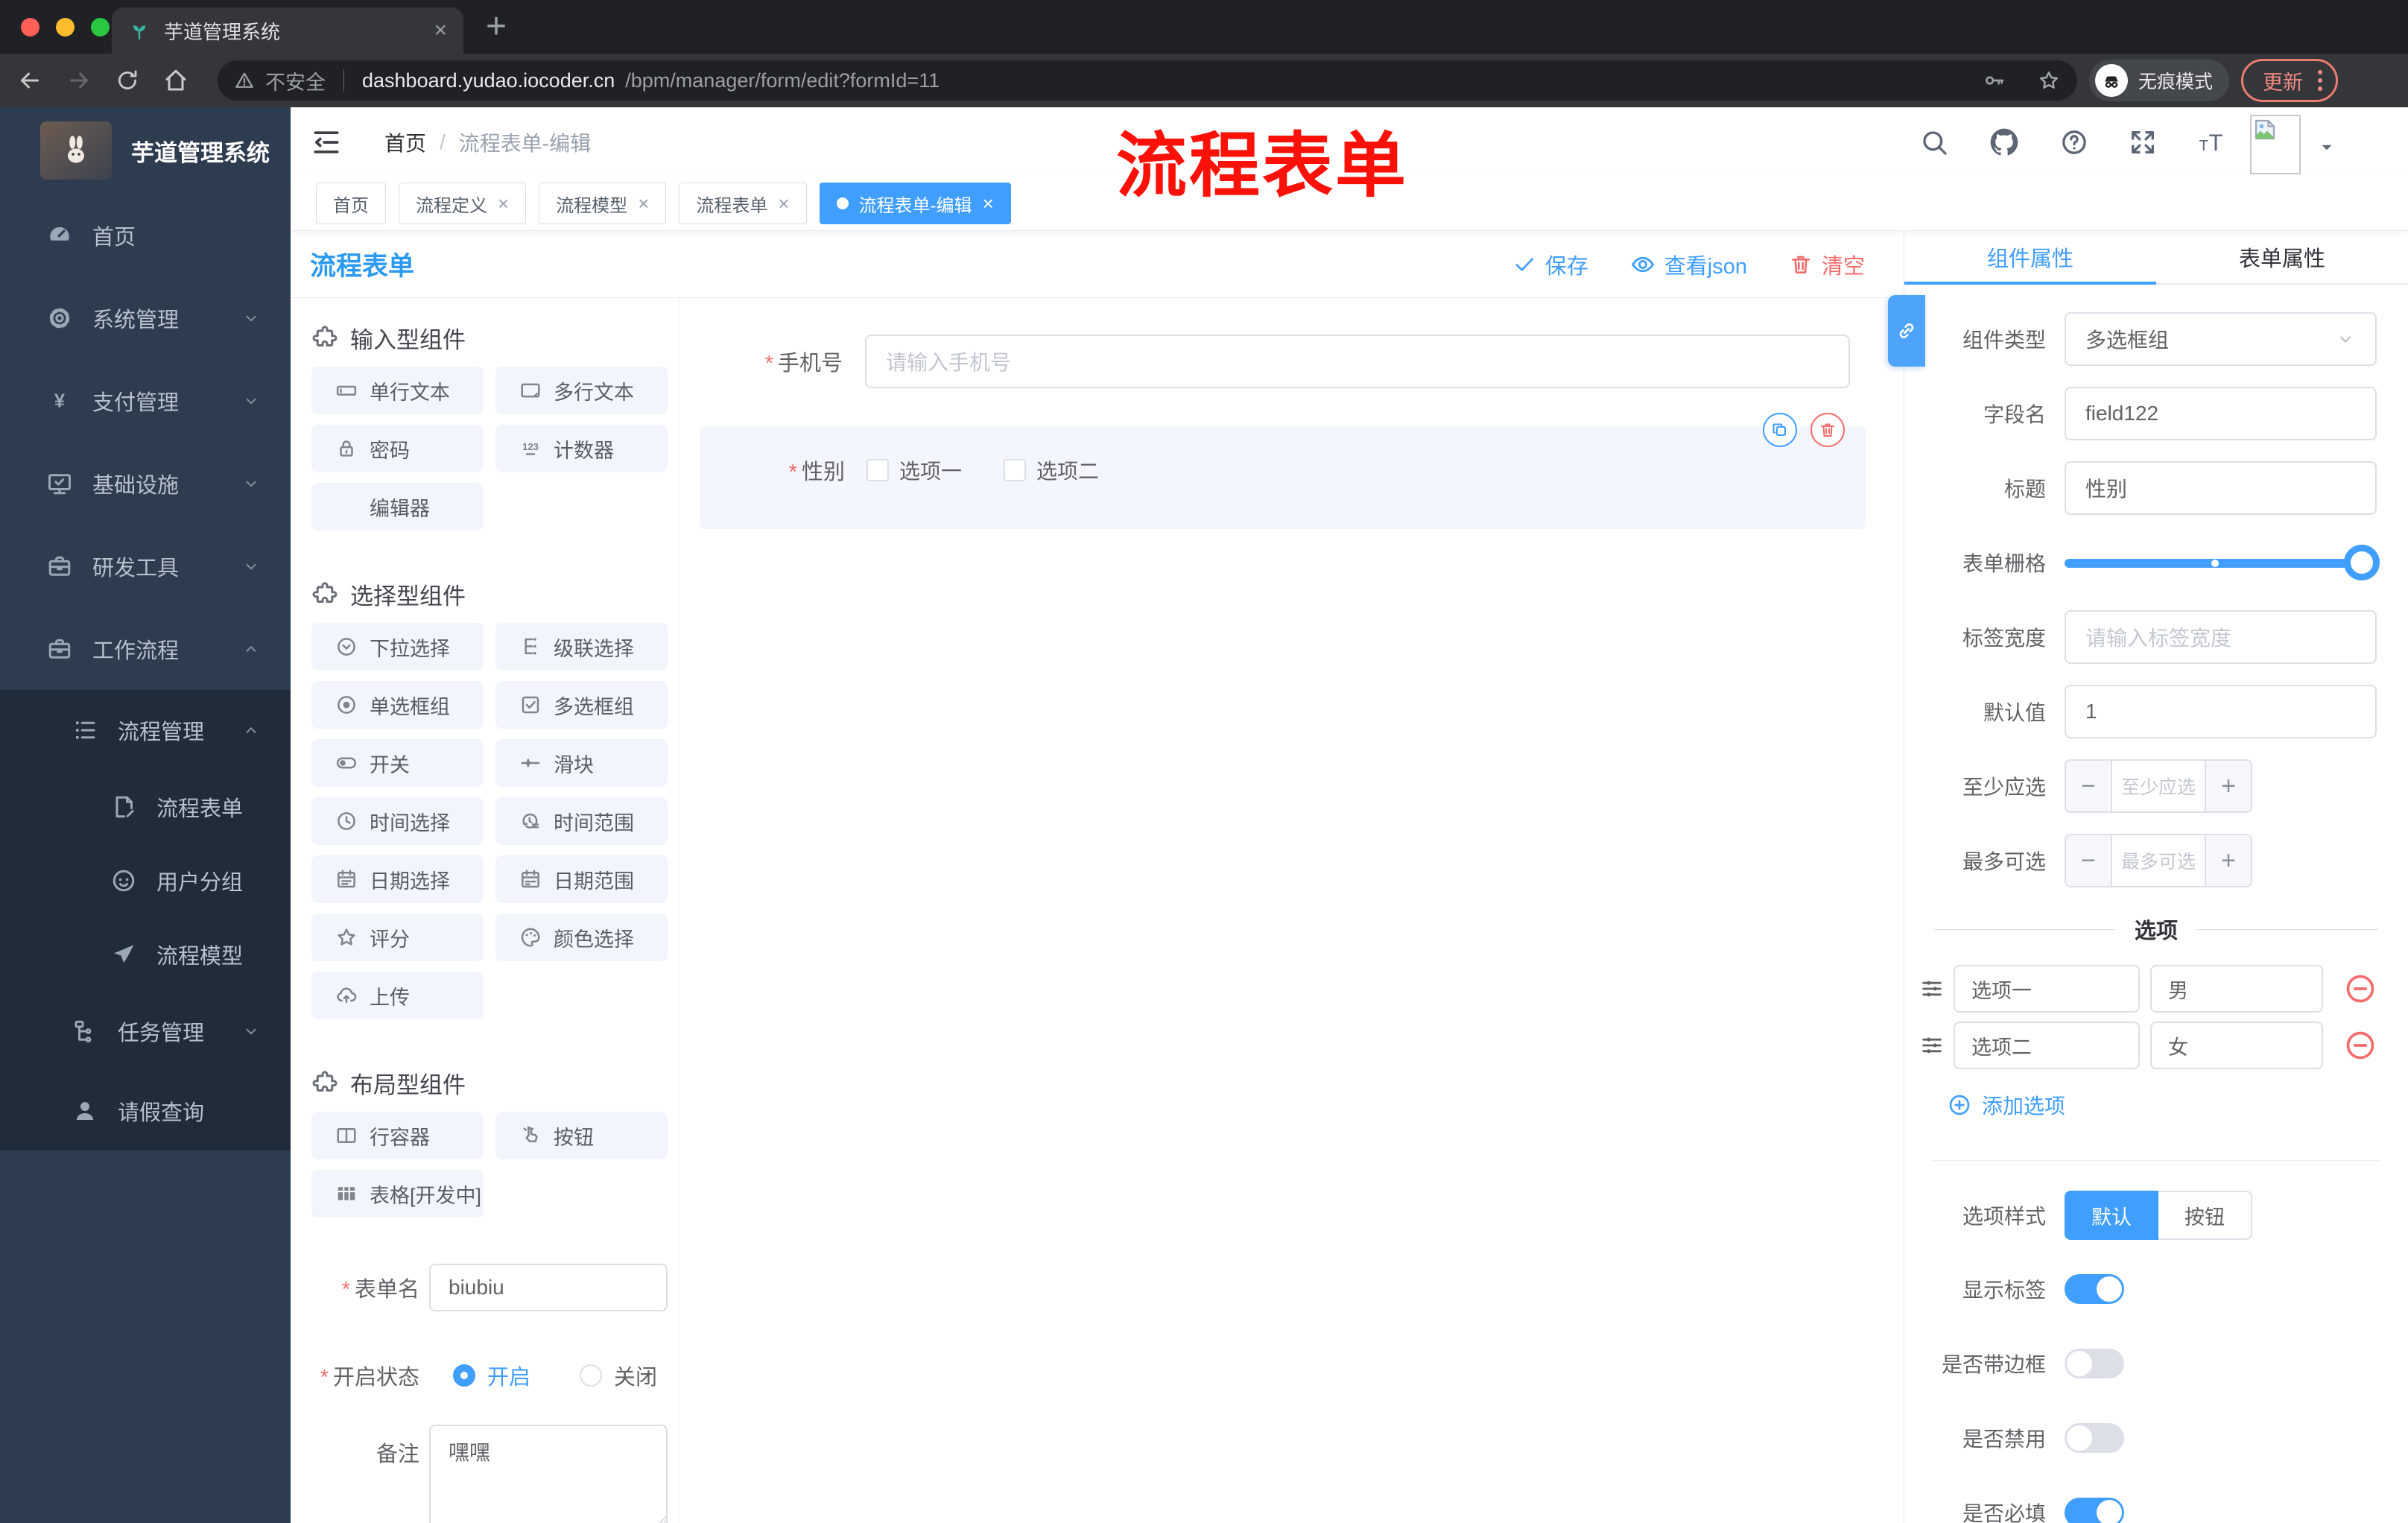 The height and width of the screenshot is (1523, 2408). What do you see at coordinates (397, 763) in the screenshot?
I see `palette-item-开关: 开关` at bounding box center [397, 763].